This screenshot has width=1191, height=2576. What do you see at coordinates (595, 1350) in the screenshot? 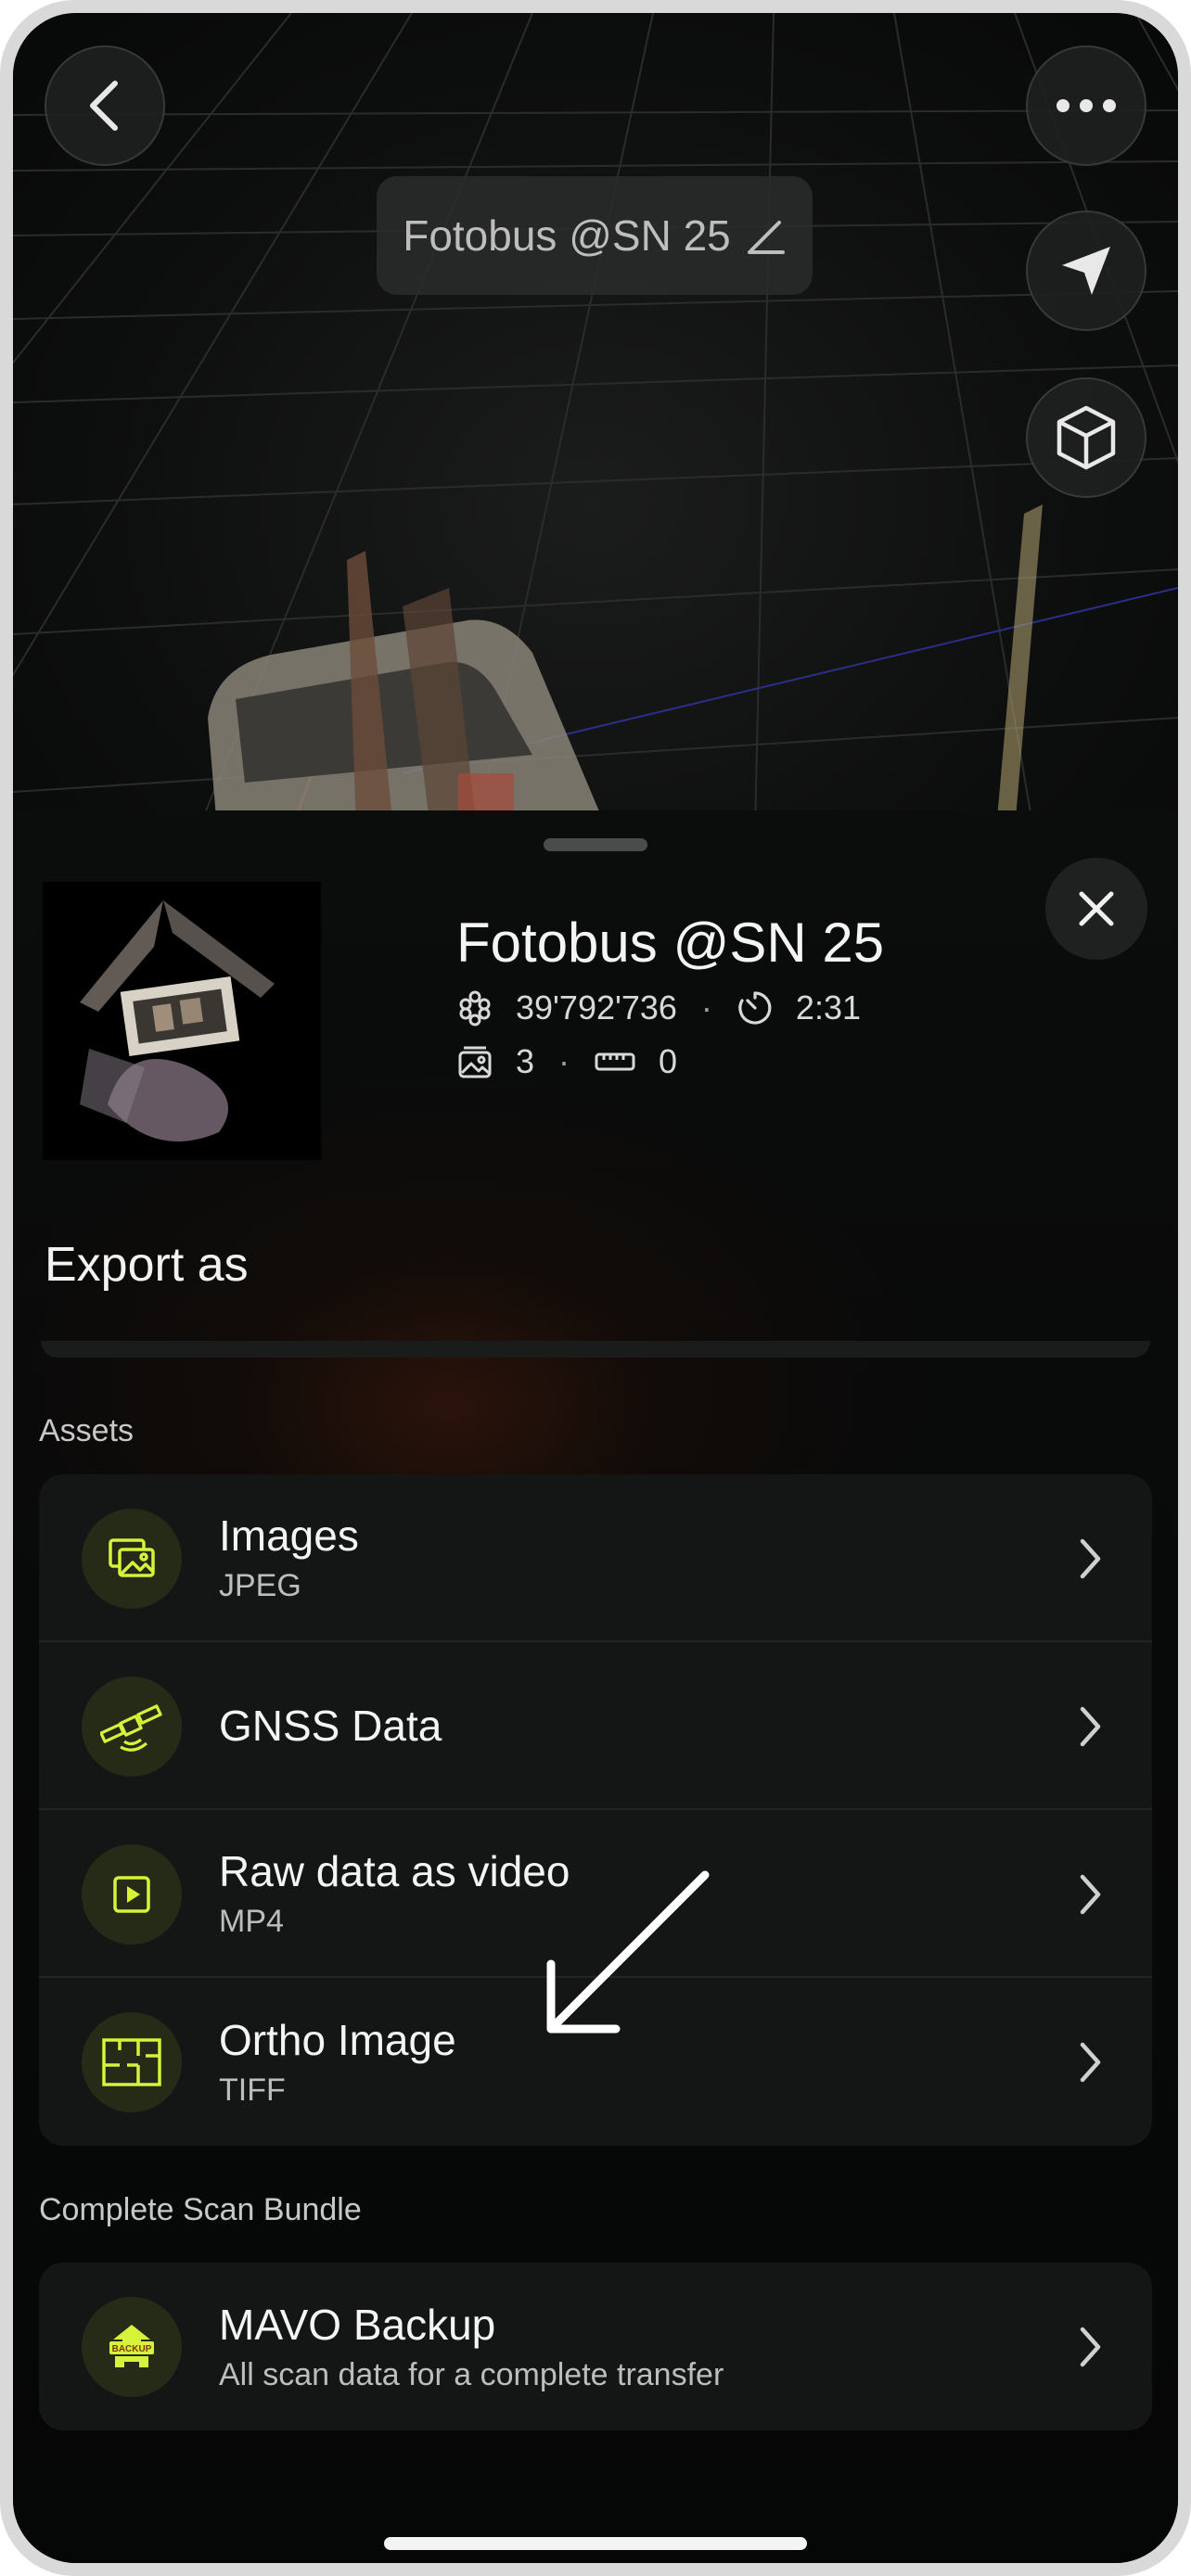
I see `format-list-edge` at bounding box center [595, 1350].